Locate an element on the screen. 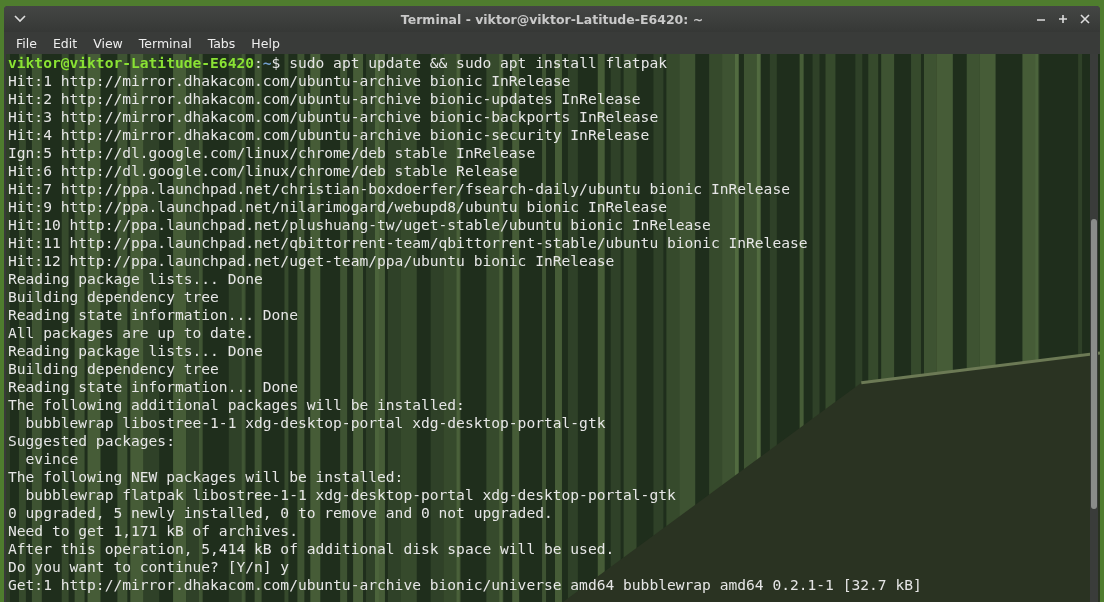  output-line: Hit:1 http://mirror.dhakacom.com/ubuntu-archive bionic InRelease is located at coordinates (290, 81).